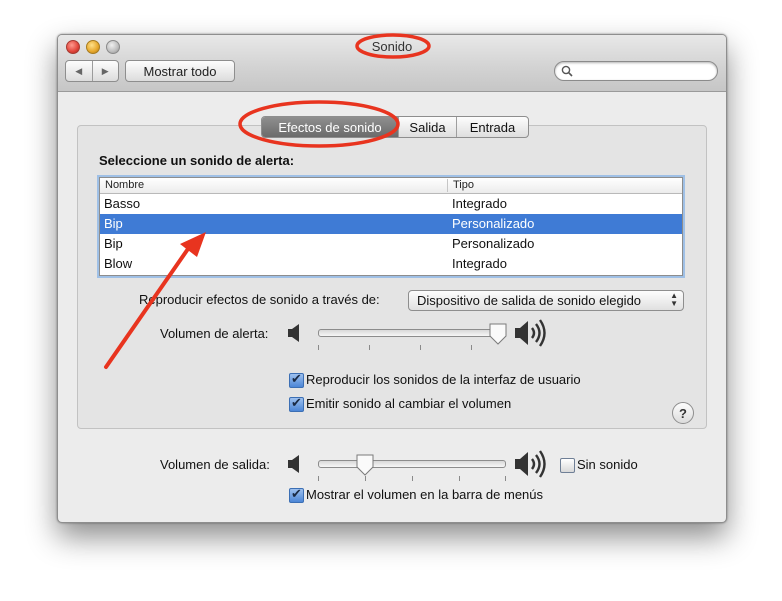  What do you see at coordinates (607, 464) in the screenshot?
I see `mute-label: Sin sonido` at bounding box center [607, 464].